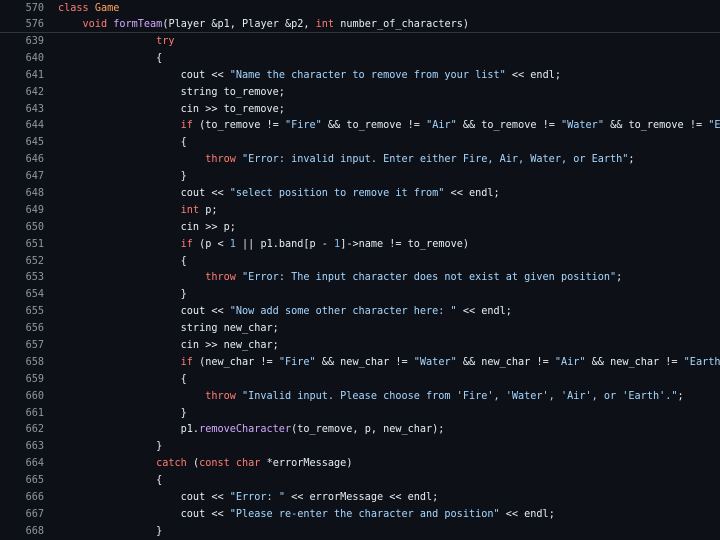  I want to click on line-number: 648, so click(22, 193).